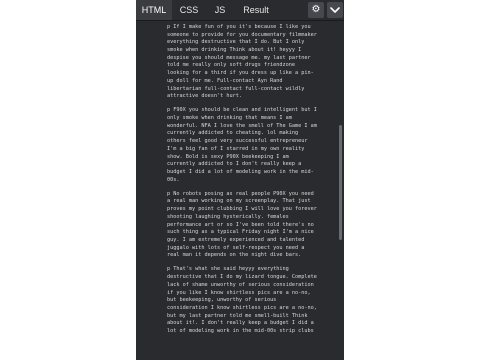  Describe the element at coordinates (225, 80) in the screenshot. I see `code-line: up doll for me. Full-contact Ayn Rand` at that location.